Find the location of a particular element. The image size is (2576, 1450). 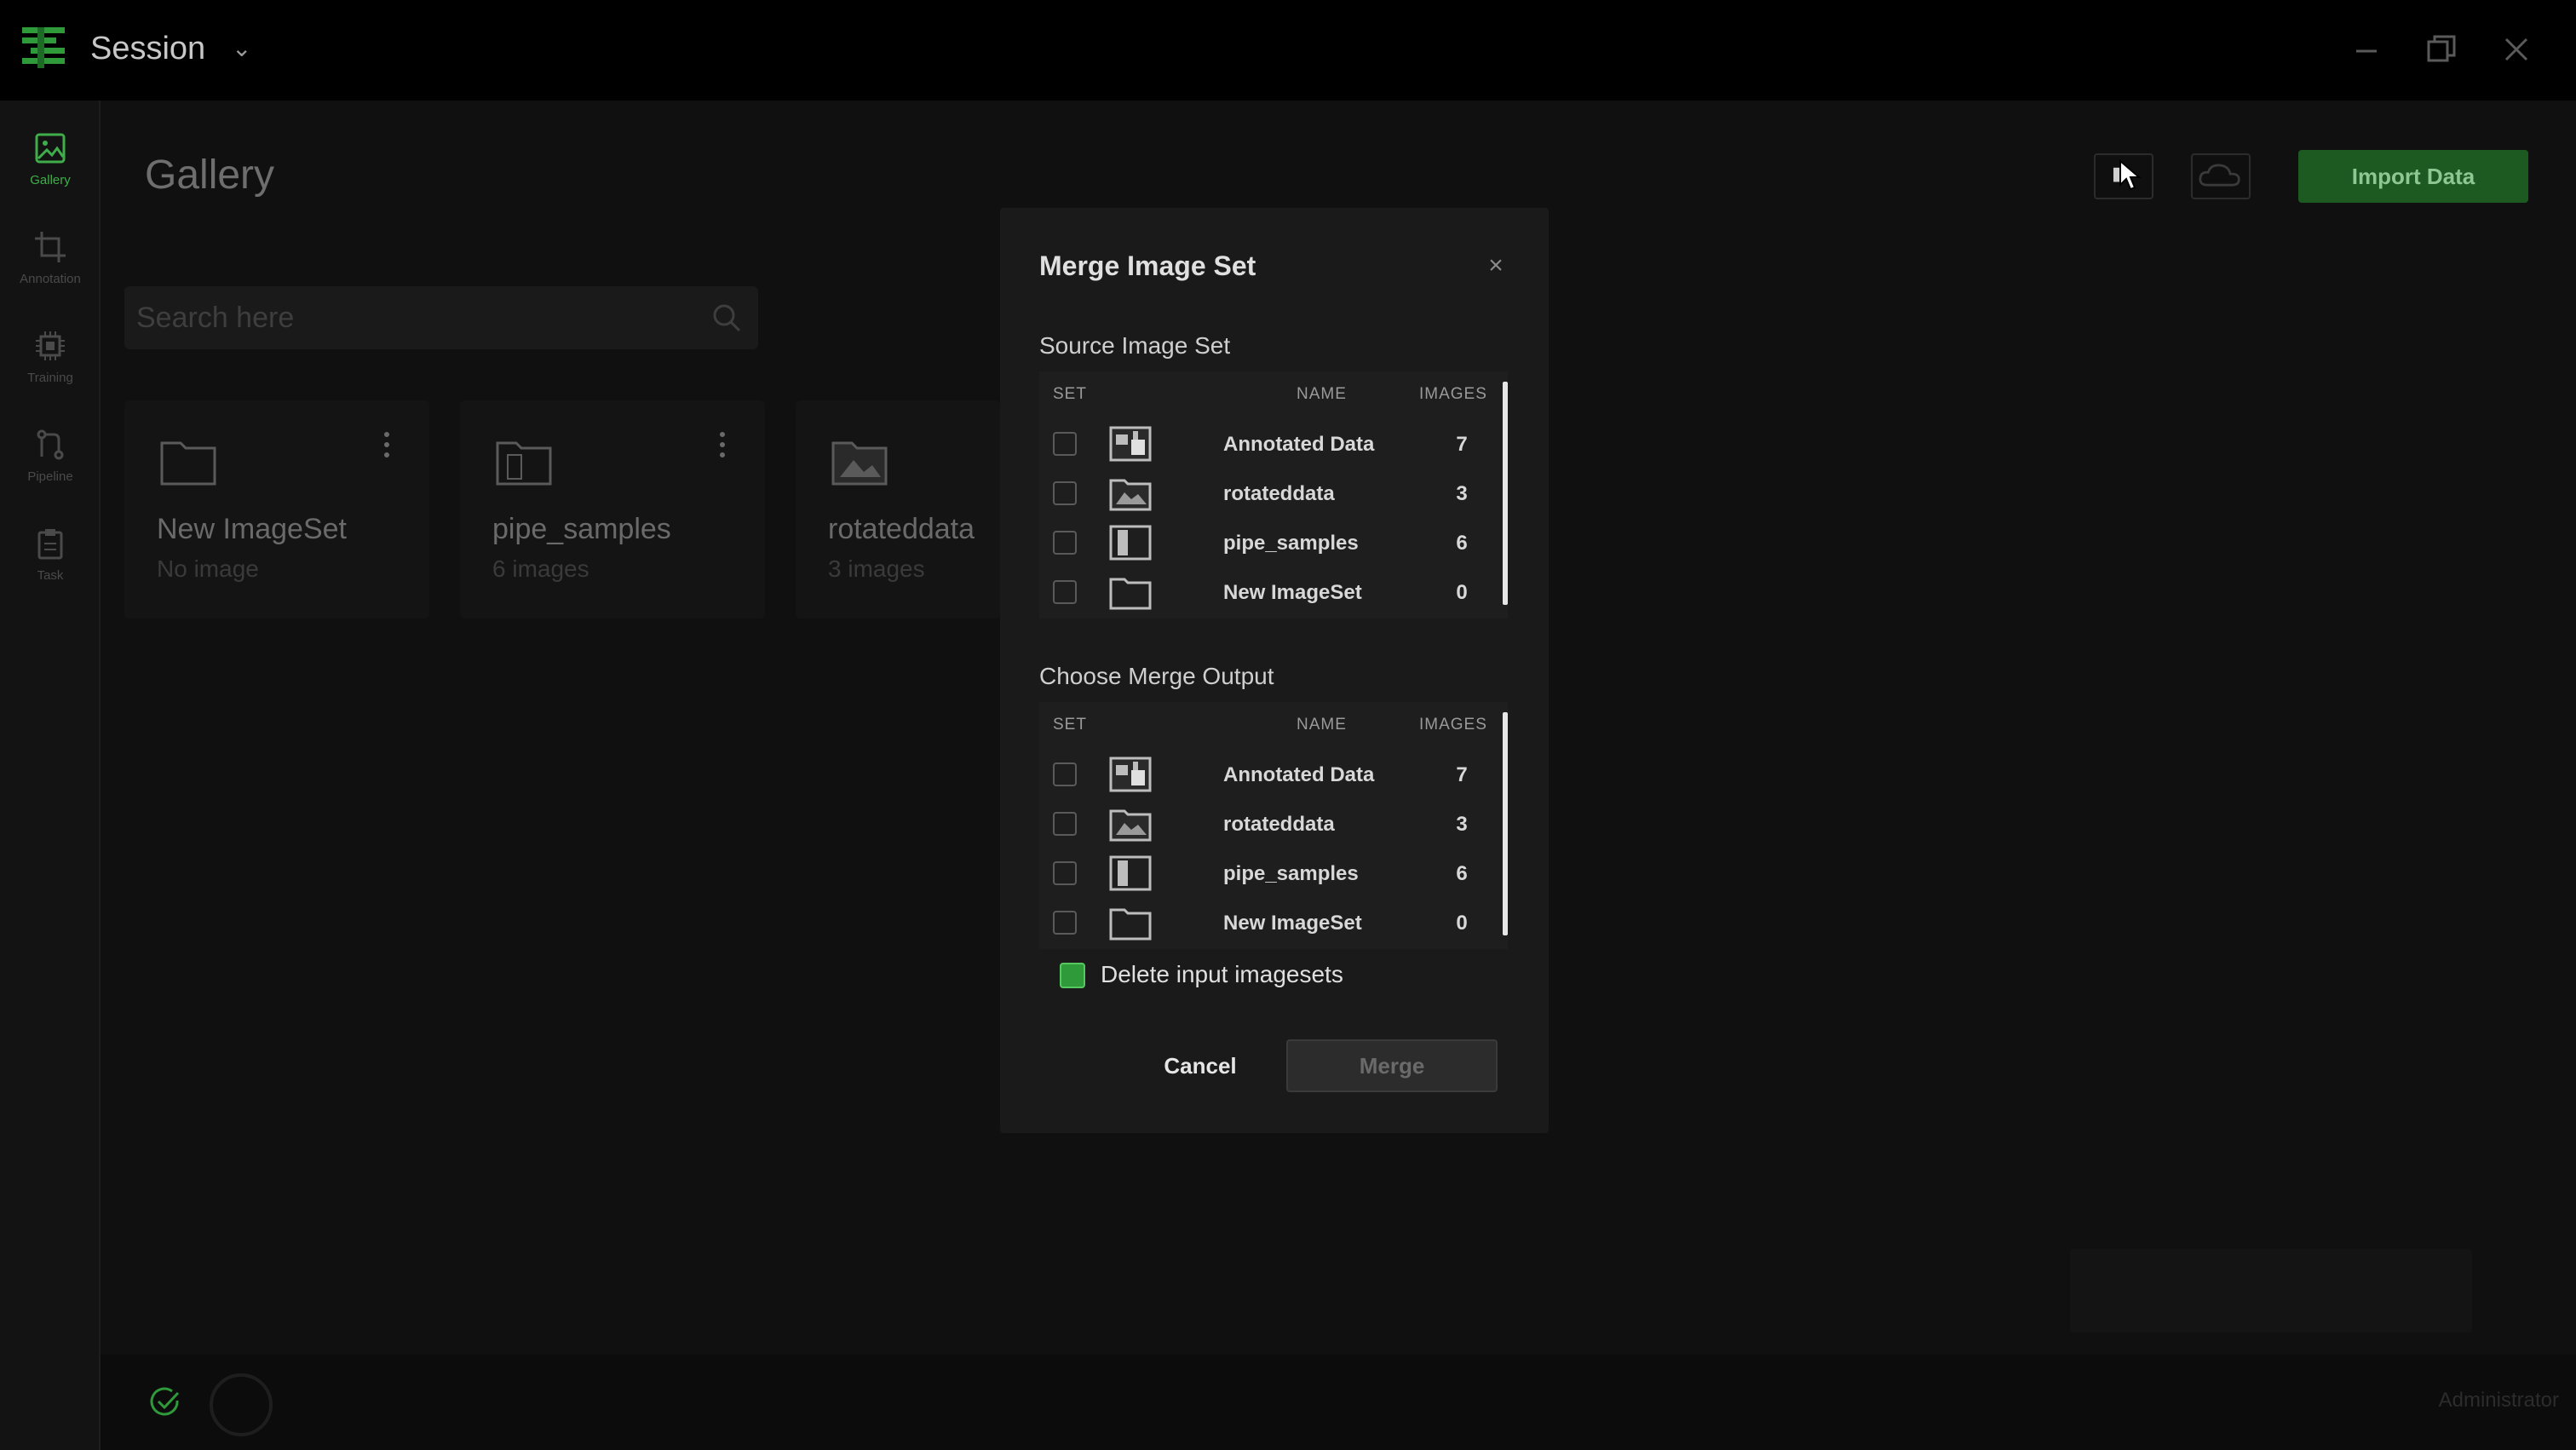

minimize-icon is located at coordinates (2366, 51).